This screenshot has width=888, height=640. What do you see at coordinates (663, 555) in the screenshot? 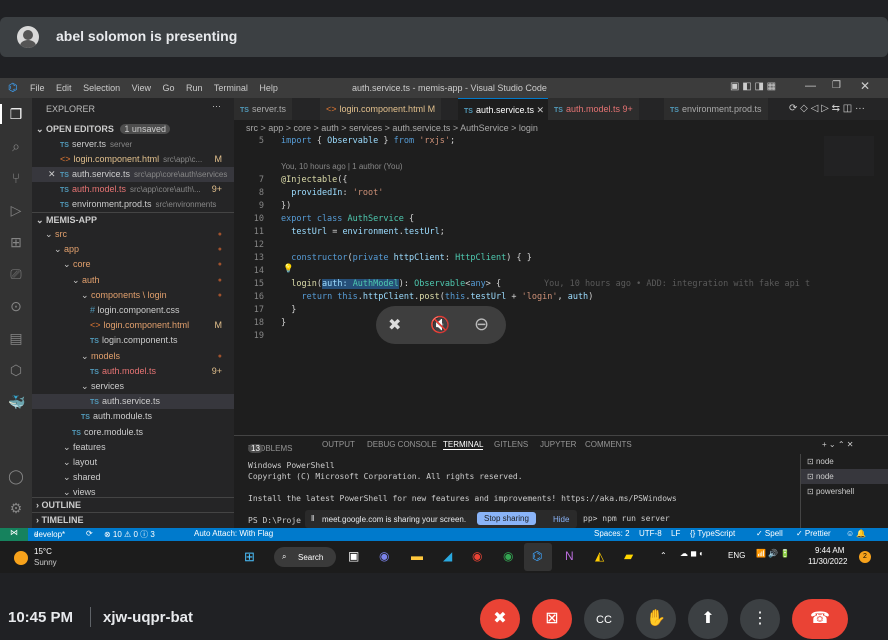
I see `tray-chevron-icon: ⌃` at bounding box center [663, 555].